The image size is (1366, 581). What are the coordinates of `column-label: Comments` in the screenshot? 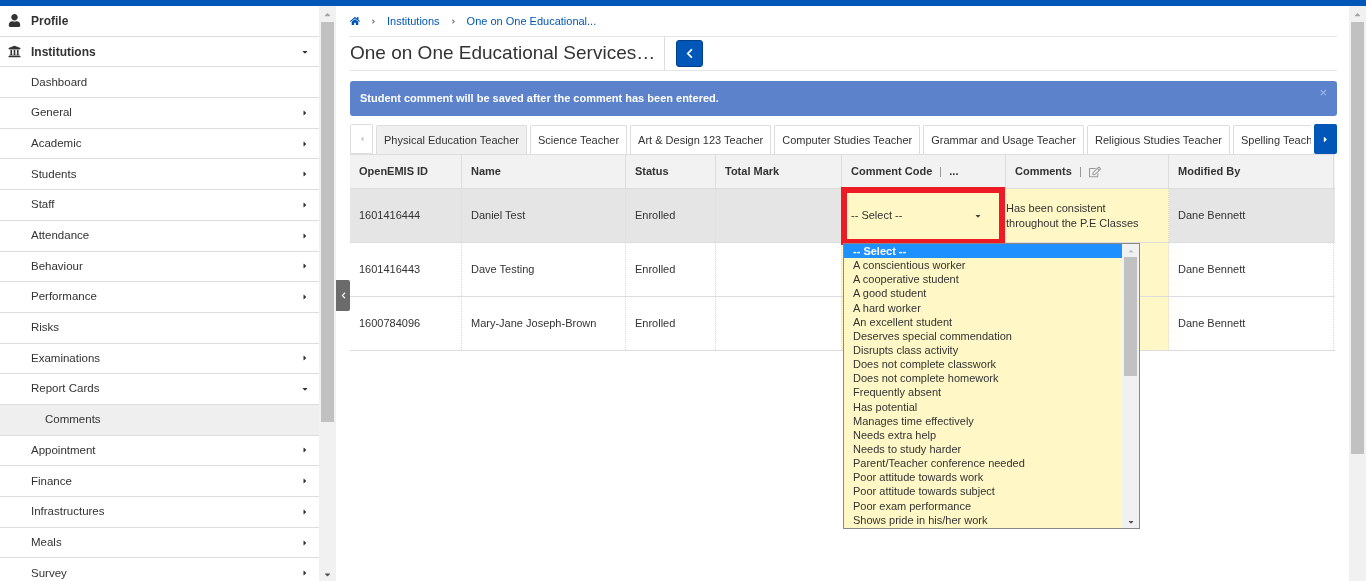 It's located at (1043, 172).